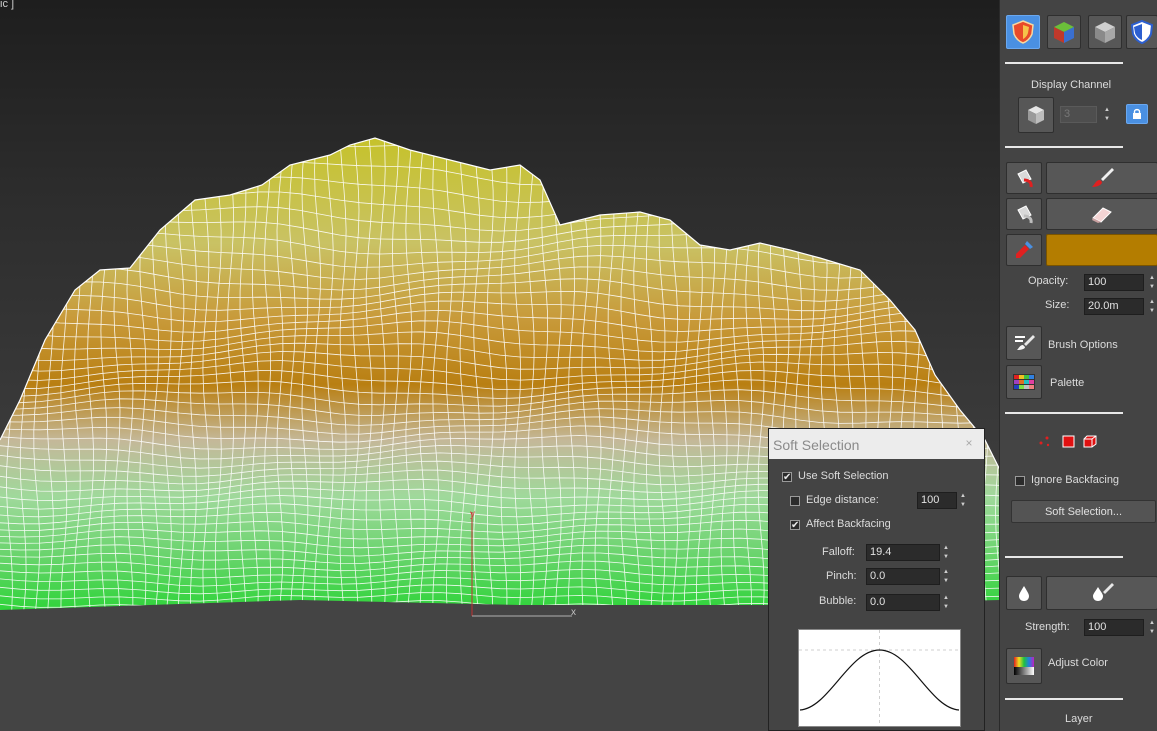 The image size is (1157, 731). Describe the element at coordinates (1078, 663) in the screenshot. I see `adjust-color-label: Adjust Color` at that location.